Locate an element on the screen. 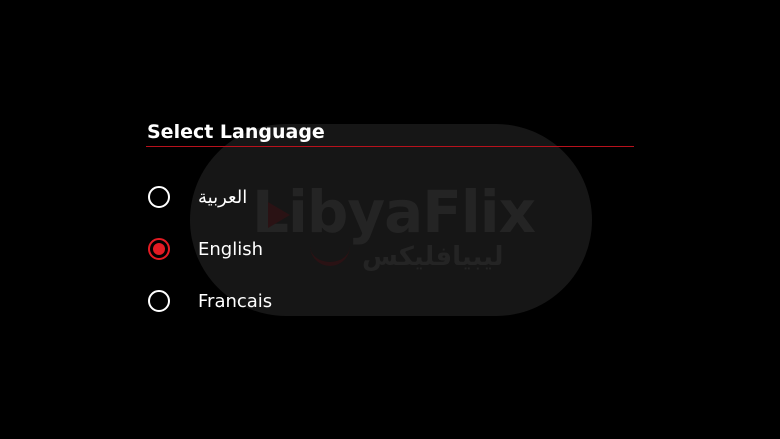  language-option-english: English is located at coordinates (390, 249).